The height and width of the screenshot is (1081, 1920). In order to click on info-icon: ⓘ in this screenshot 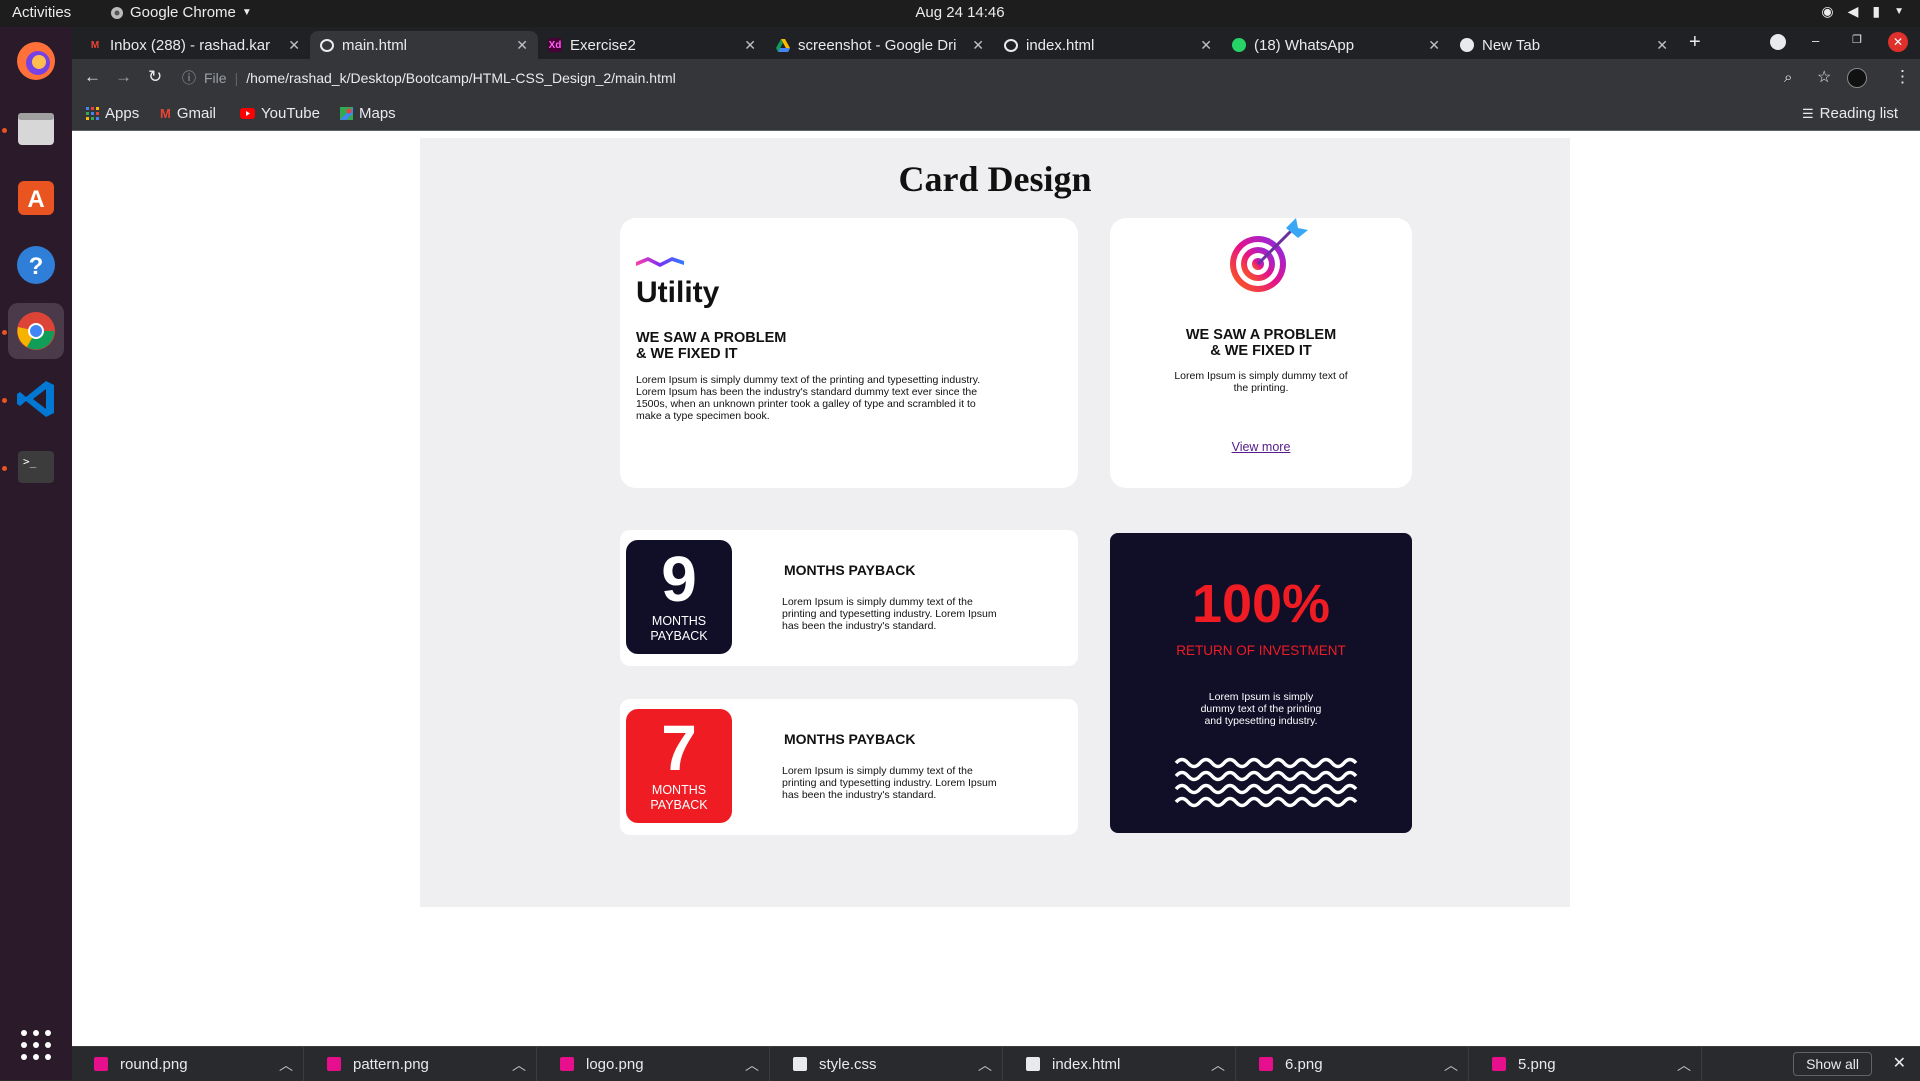, I will do `click(189, 78)`.